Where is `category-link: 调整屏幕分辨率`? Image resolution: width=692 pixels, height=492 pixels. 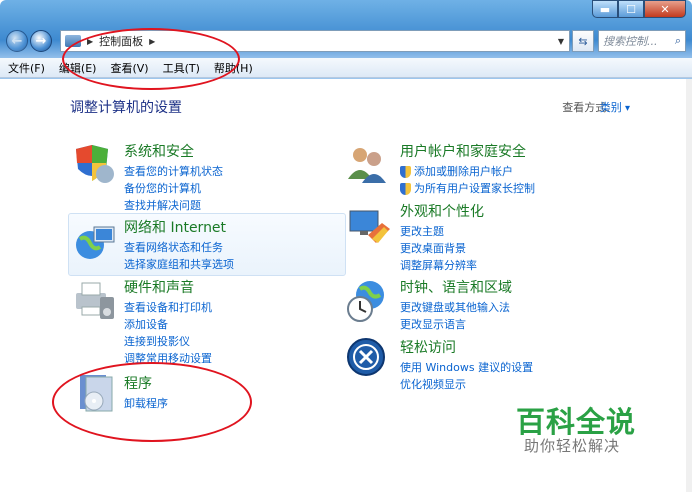
category-link: 调整屏幕分辨率 is located at coordinates (537, 265).